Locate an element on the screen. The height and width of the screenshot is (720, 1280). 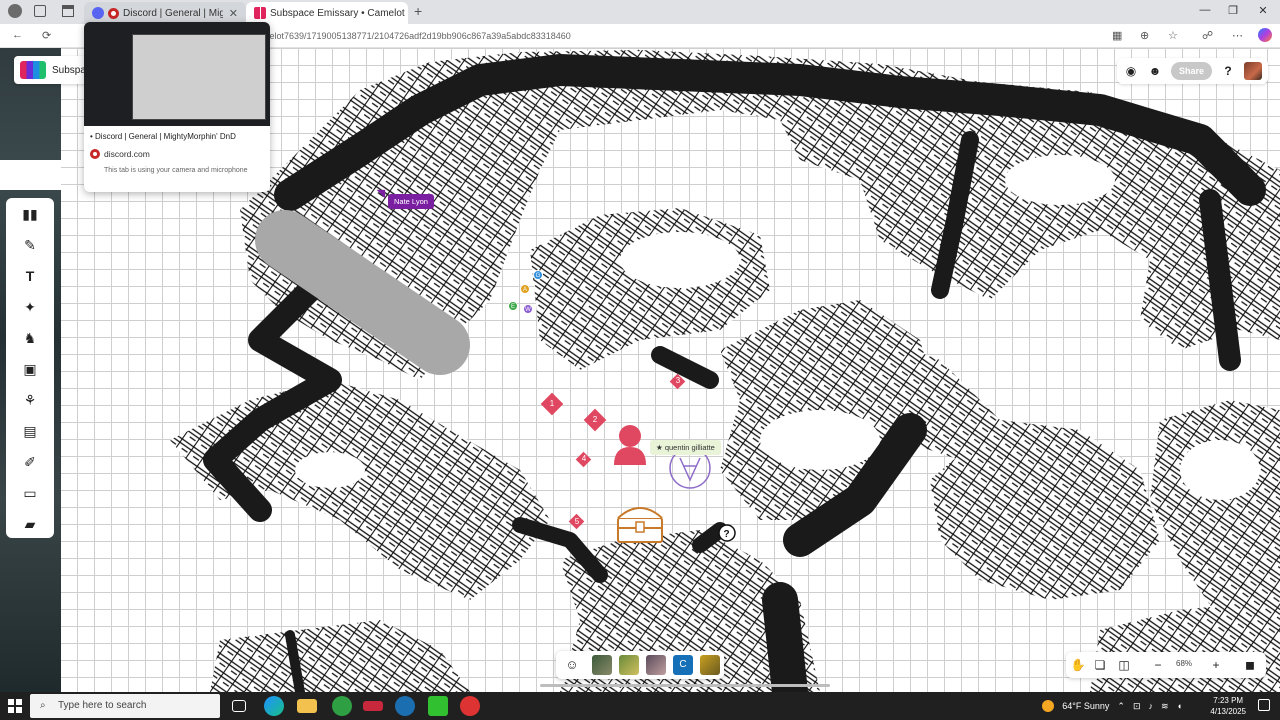
user-avatar is located at coordinates (1253, 71).